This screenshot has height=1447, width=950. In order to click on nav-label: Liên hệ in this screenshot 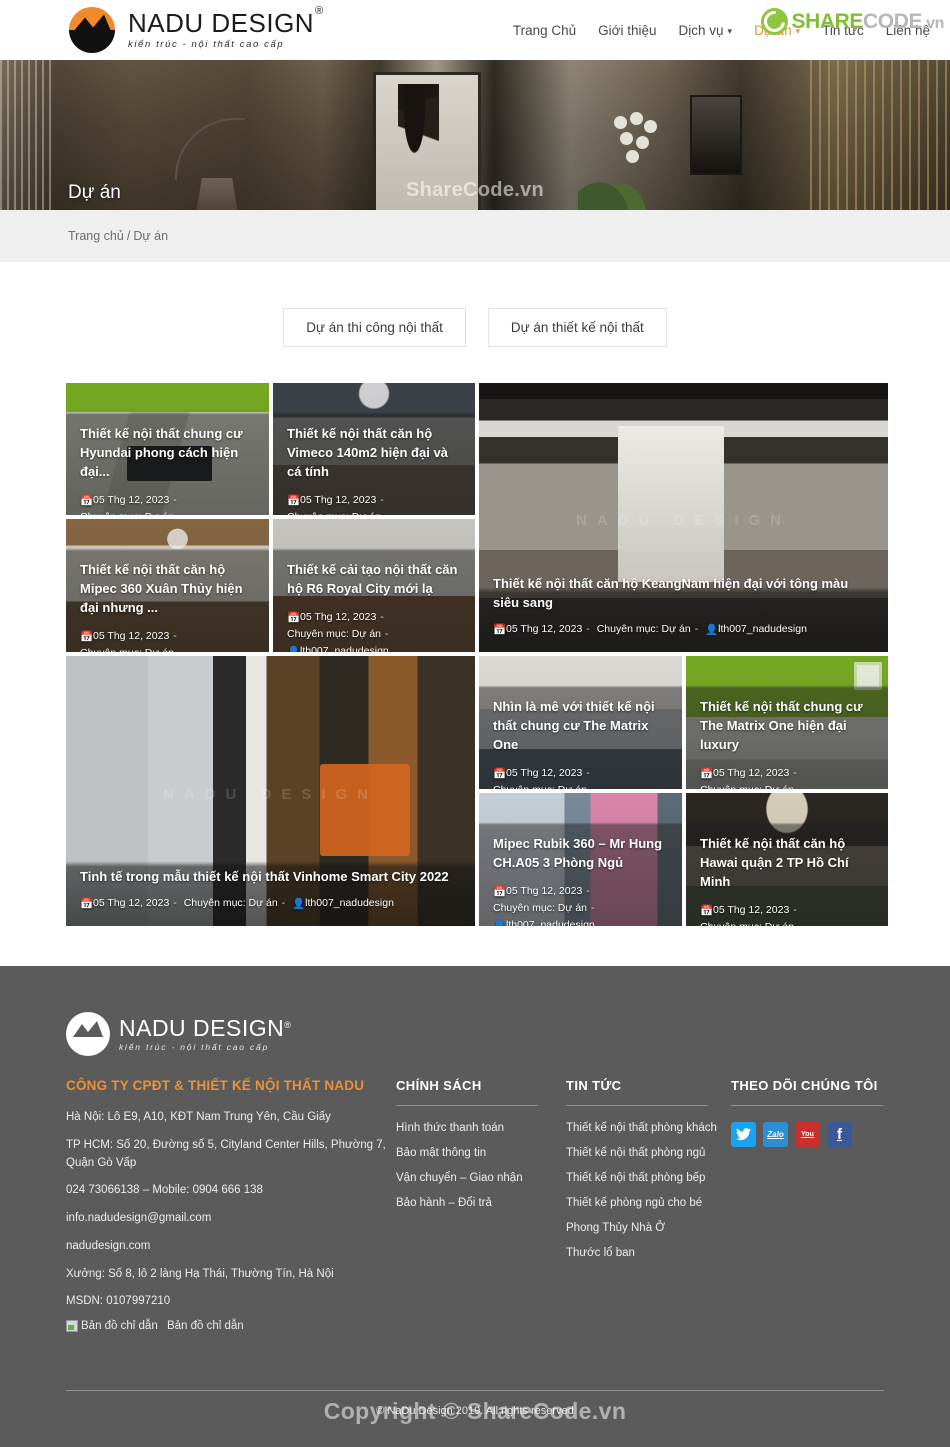, I will do `click(907, 30)`.